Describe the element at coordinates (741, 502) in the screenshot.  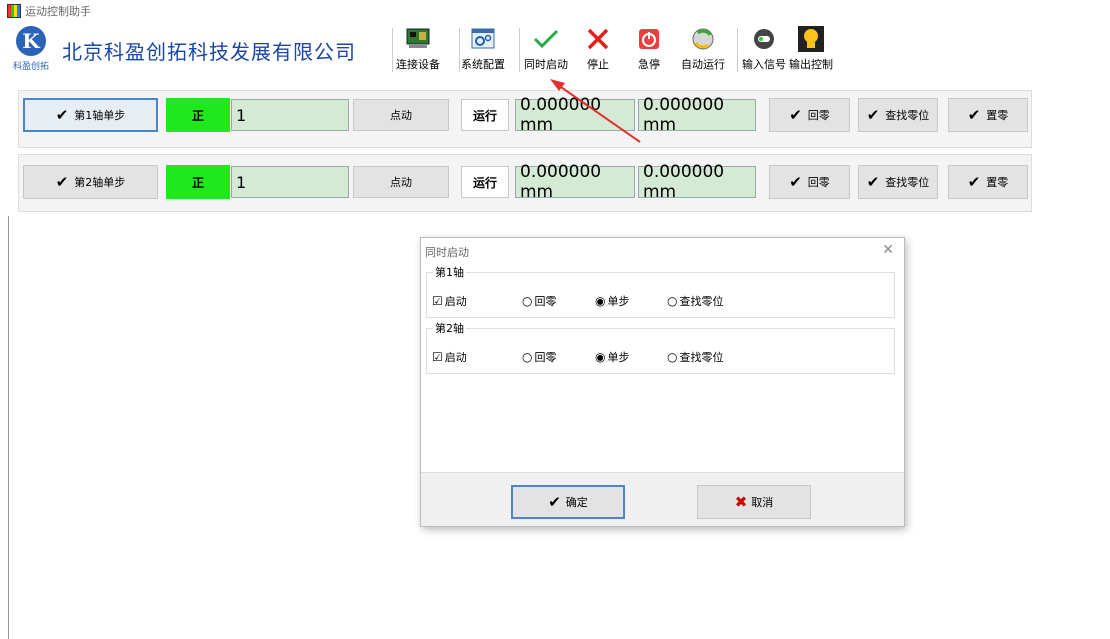
I see `close-icon: ✖` at that location.